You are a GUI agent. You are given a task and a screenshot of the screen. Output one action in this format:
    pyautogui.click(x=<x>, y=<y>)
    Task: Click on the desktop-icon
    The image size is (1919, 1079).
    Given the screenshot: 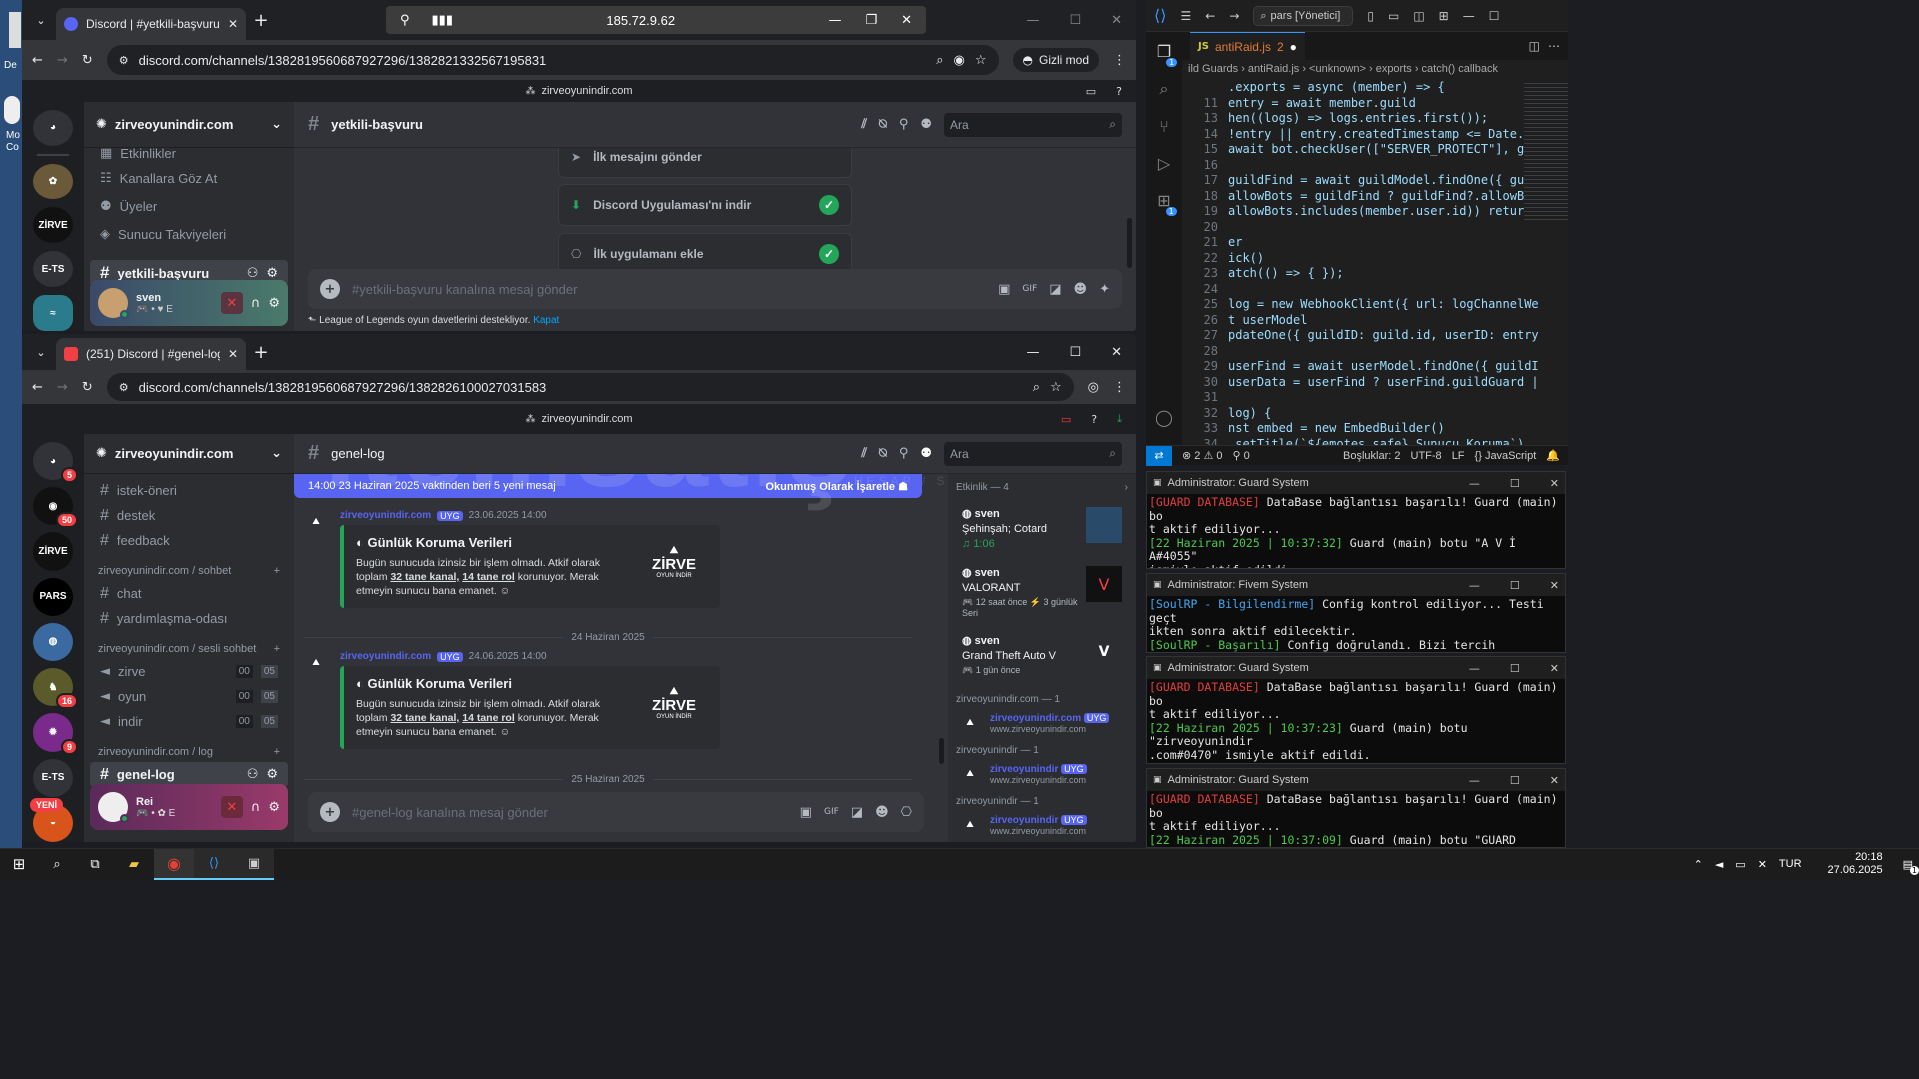 What is the action you would take?
    pyautogui.click(x=12, y=110)
    